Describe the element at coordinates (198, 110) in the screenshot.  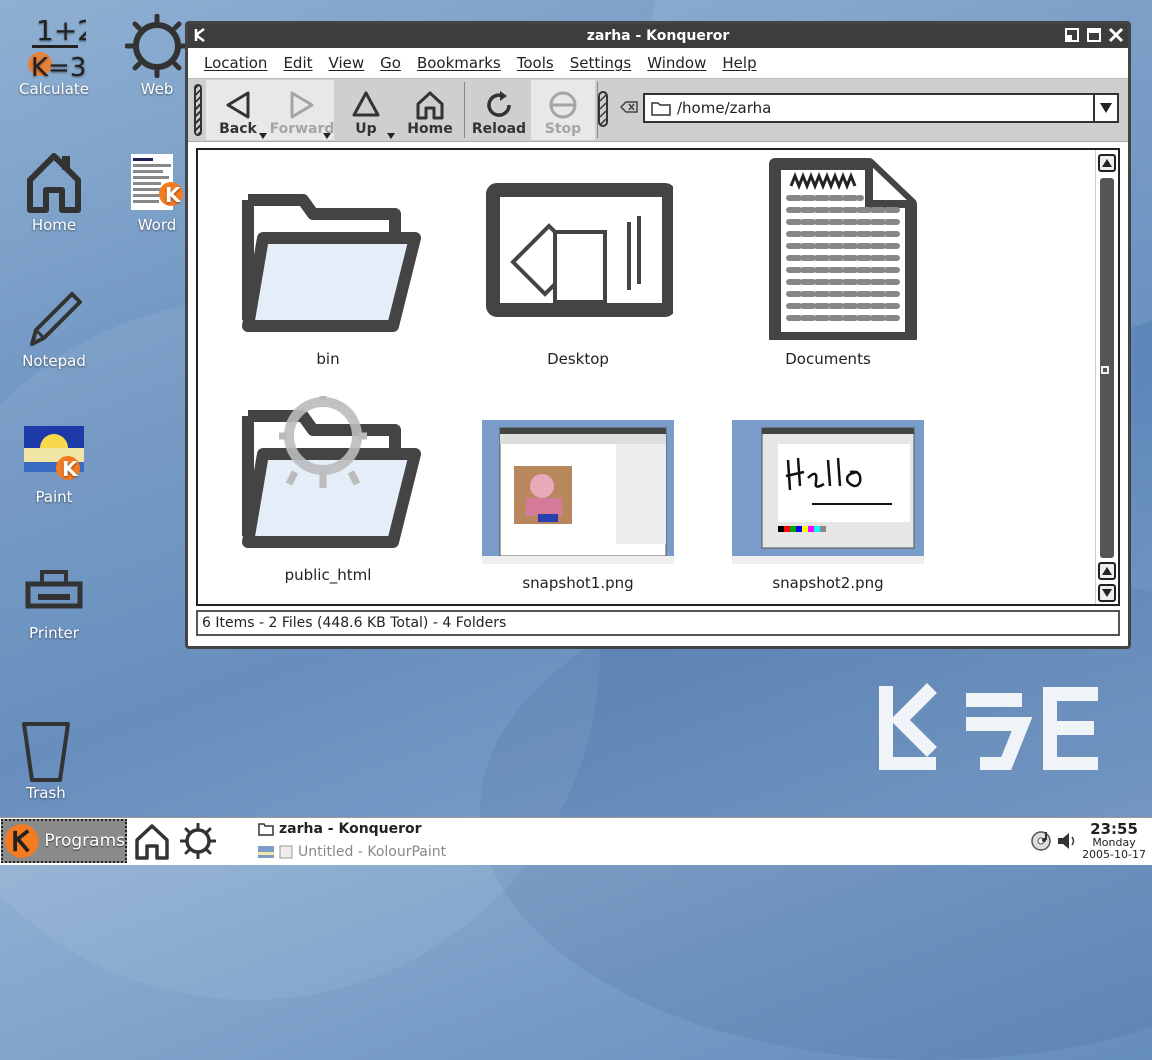
I see `toolbar-grip` at that location.